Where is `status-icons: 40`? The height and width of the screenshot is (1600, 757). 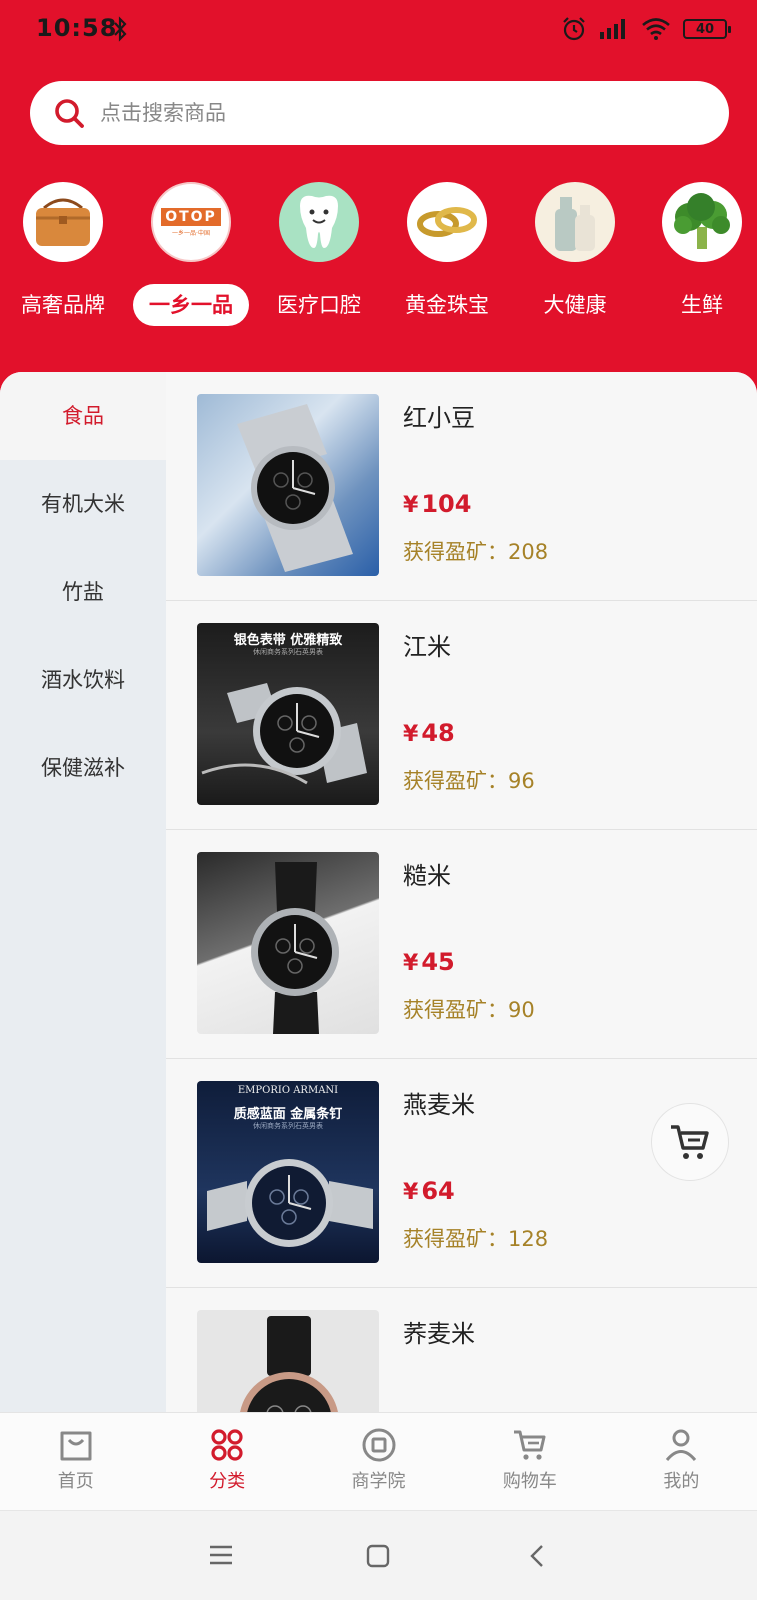 status-icons: 40 is located at coordinates (646, 29).